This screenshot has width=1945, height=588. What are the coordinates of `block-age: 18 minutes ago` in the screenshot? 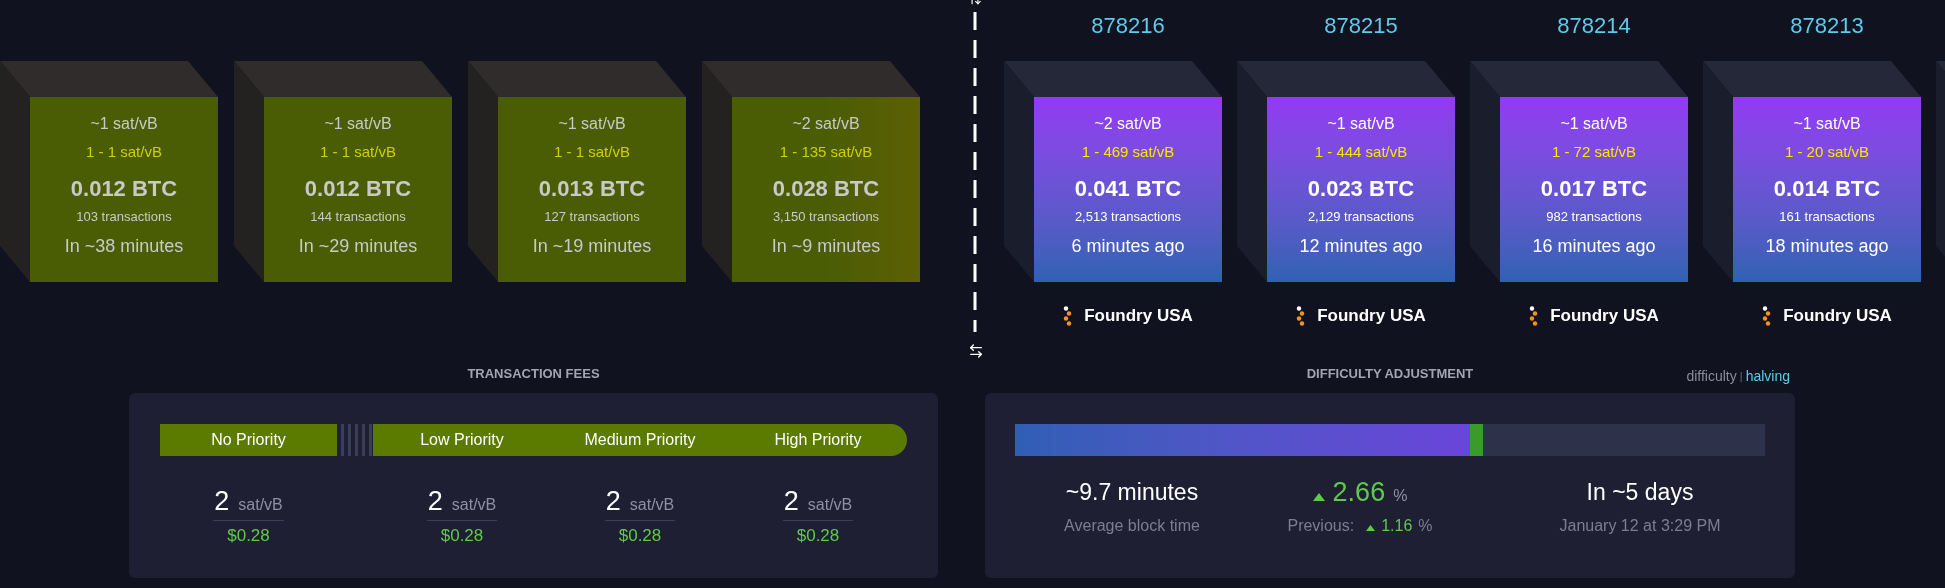 It's located at (1827, 246).